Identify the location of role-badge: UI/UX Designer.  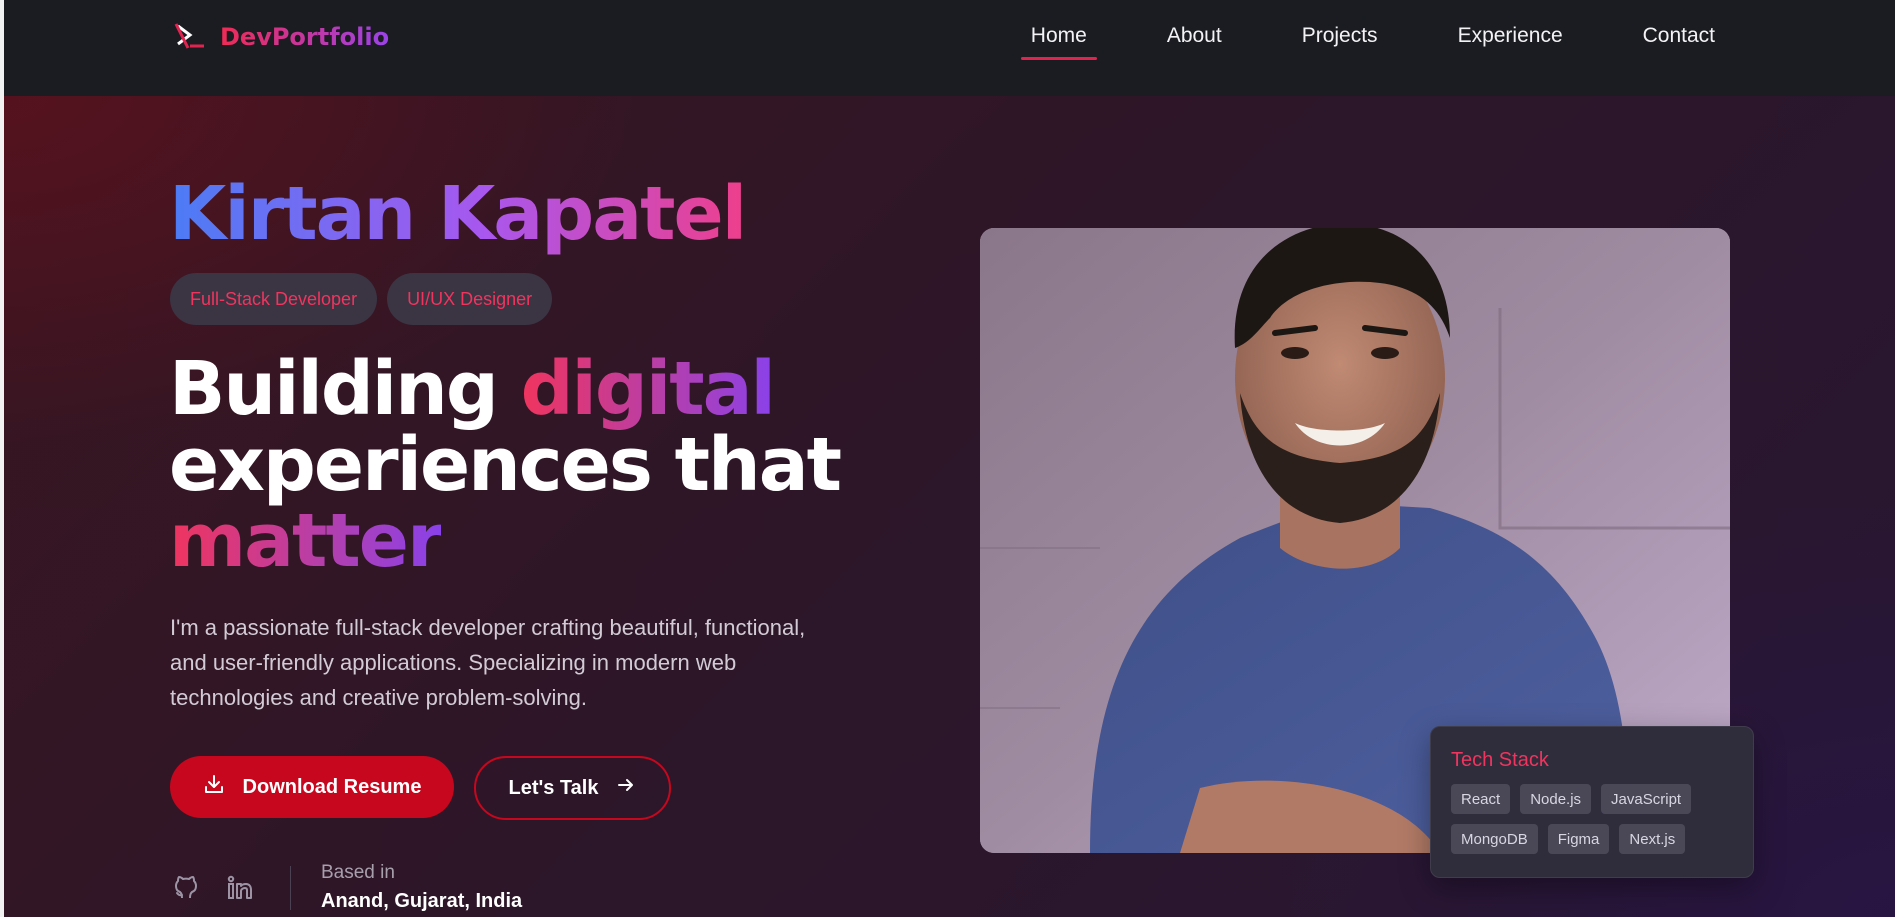
(470, 299).